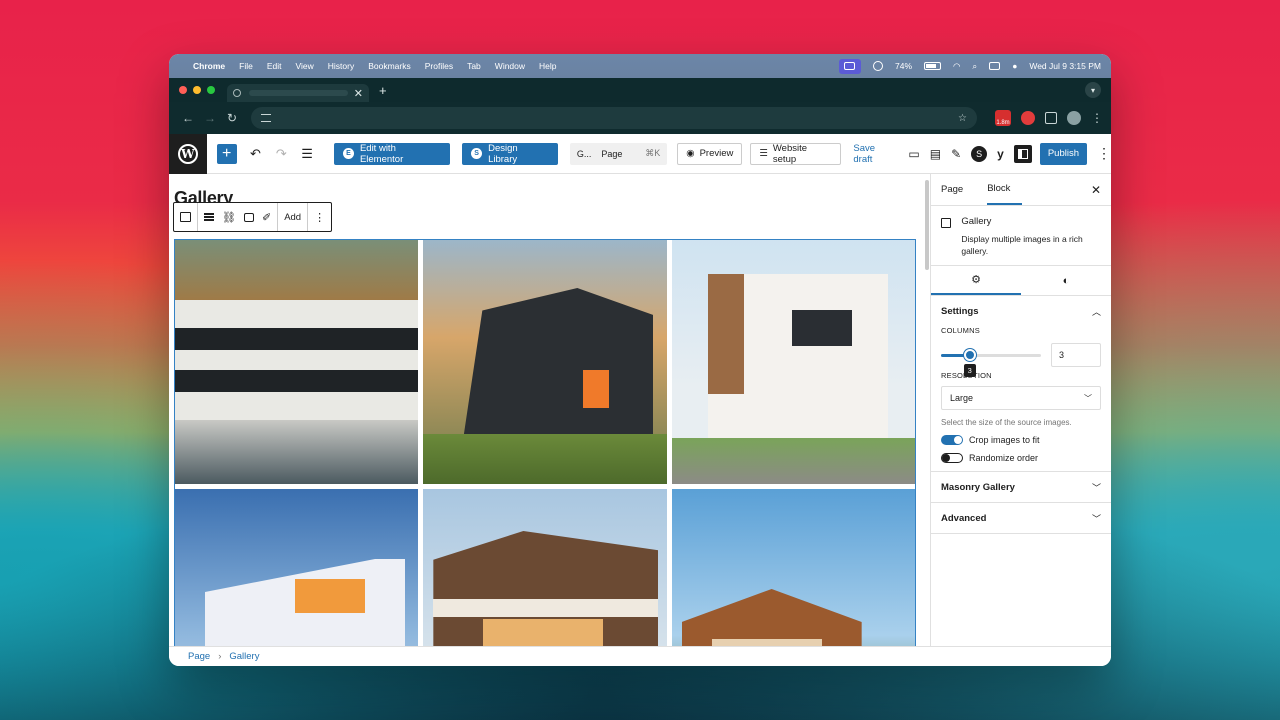  I want to click on masonry-gallery-panel-toggle: Masonry Gallery ﹀, so click(1021, 487).